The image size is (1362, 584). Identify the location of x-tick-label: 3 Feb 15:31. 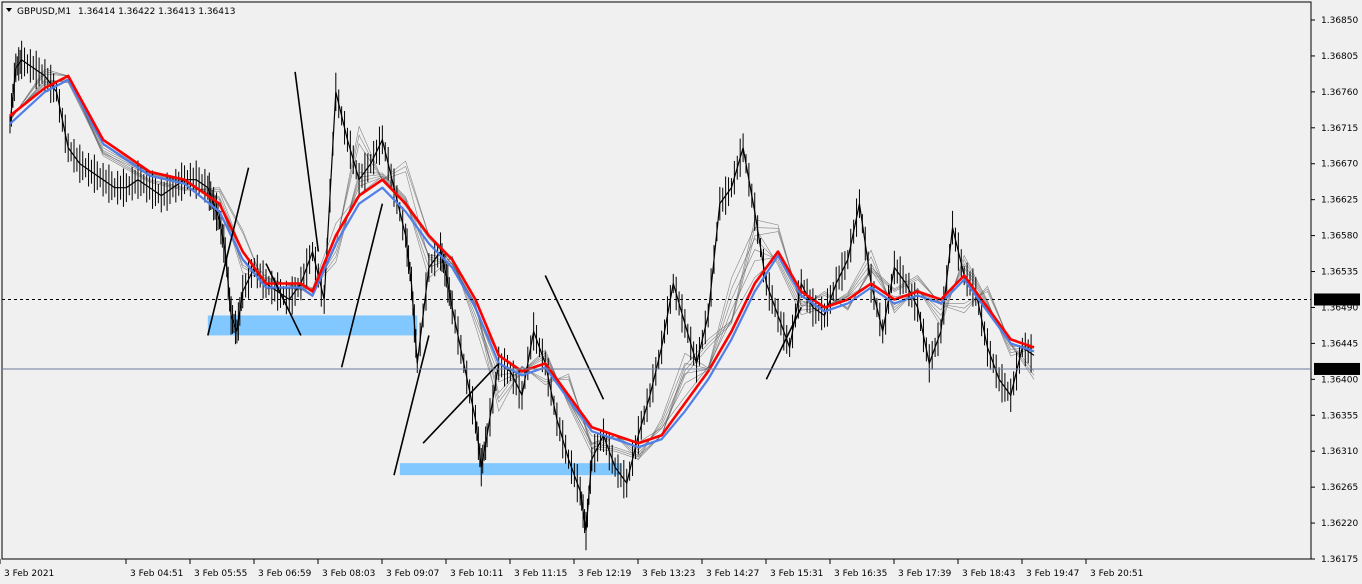
(796, 574).